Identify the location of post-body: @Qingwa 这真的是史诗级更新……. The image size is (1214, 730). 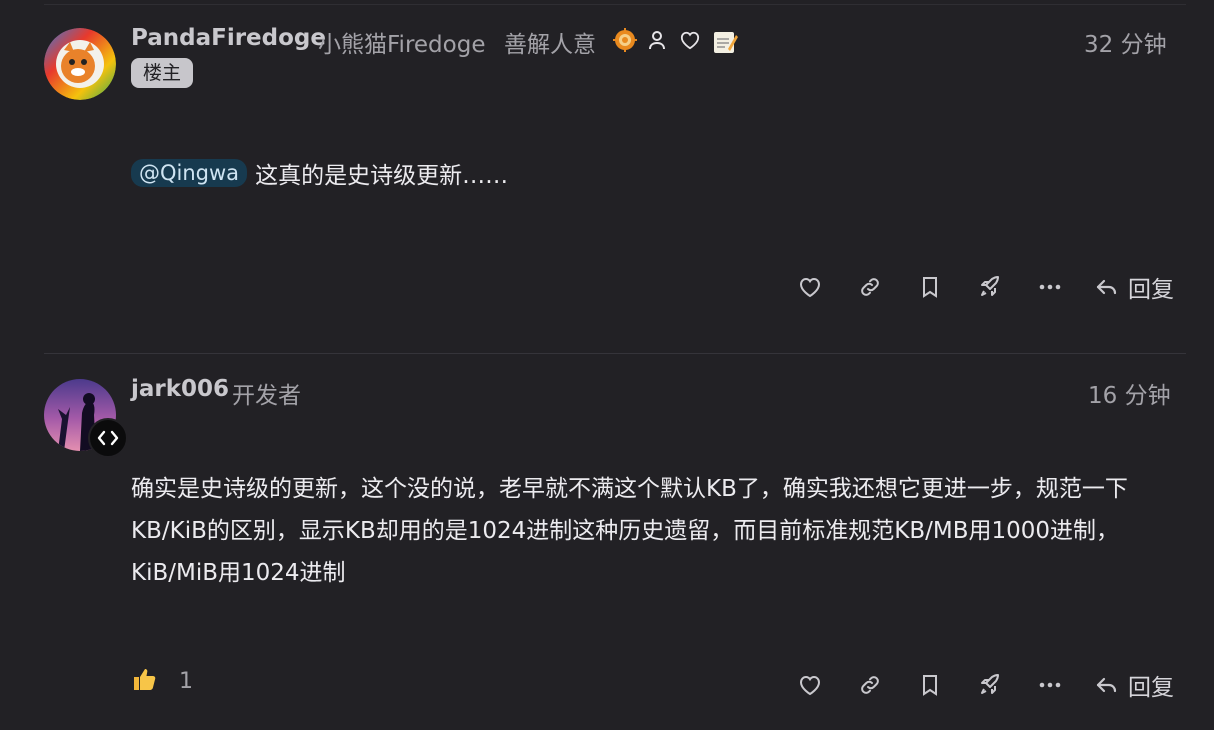
(319, 173).